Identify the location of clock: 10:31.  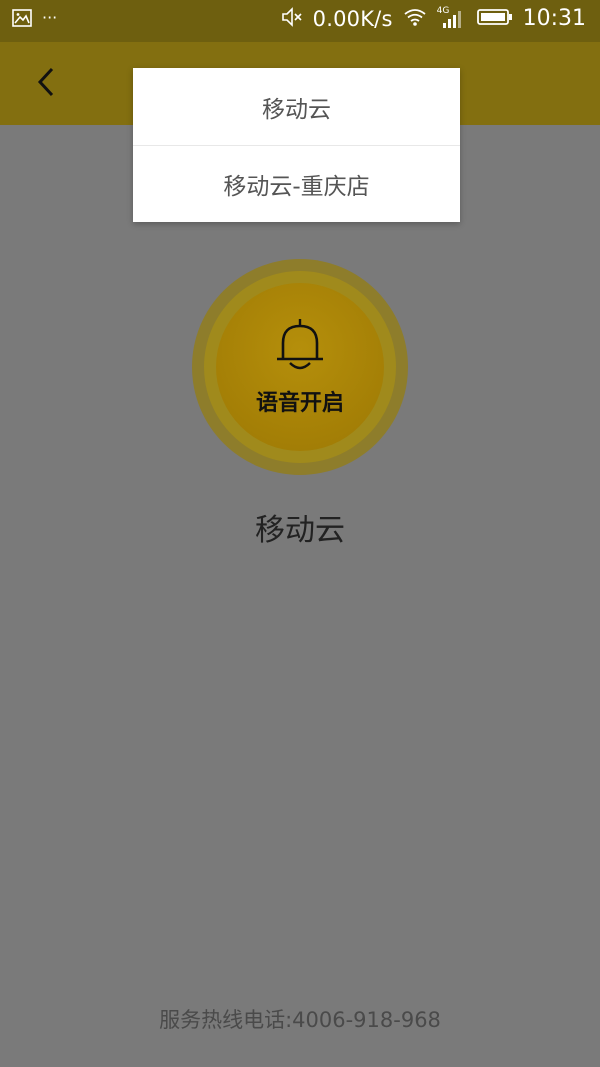
(554, 18).